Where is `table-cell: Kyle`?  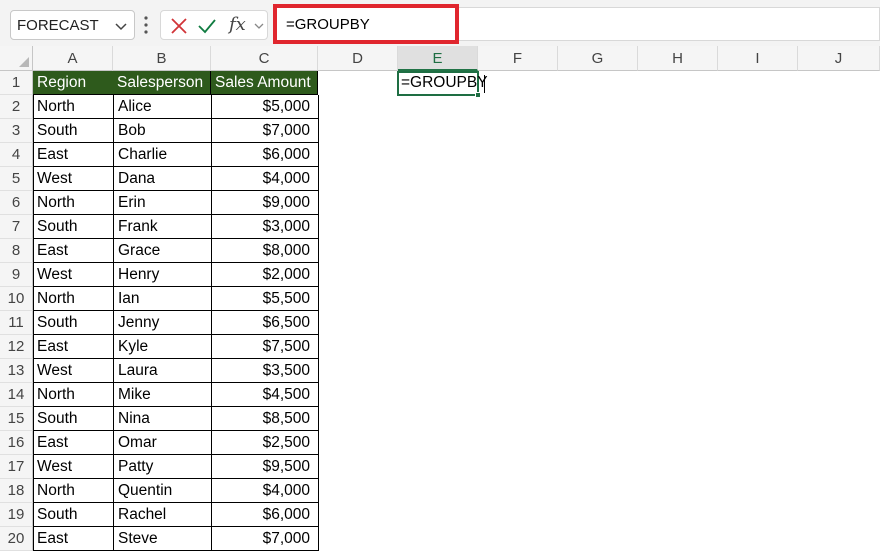
table-cell: Kyle is located at coordinates (163, 347).